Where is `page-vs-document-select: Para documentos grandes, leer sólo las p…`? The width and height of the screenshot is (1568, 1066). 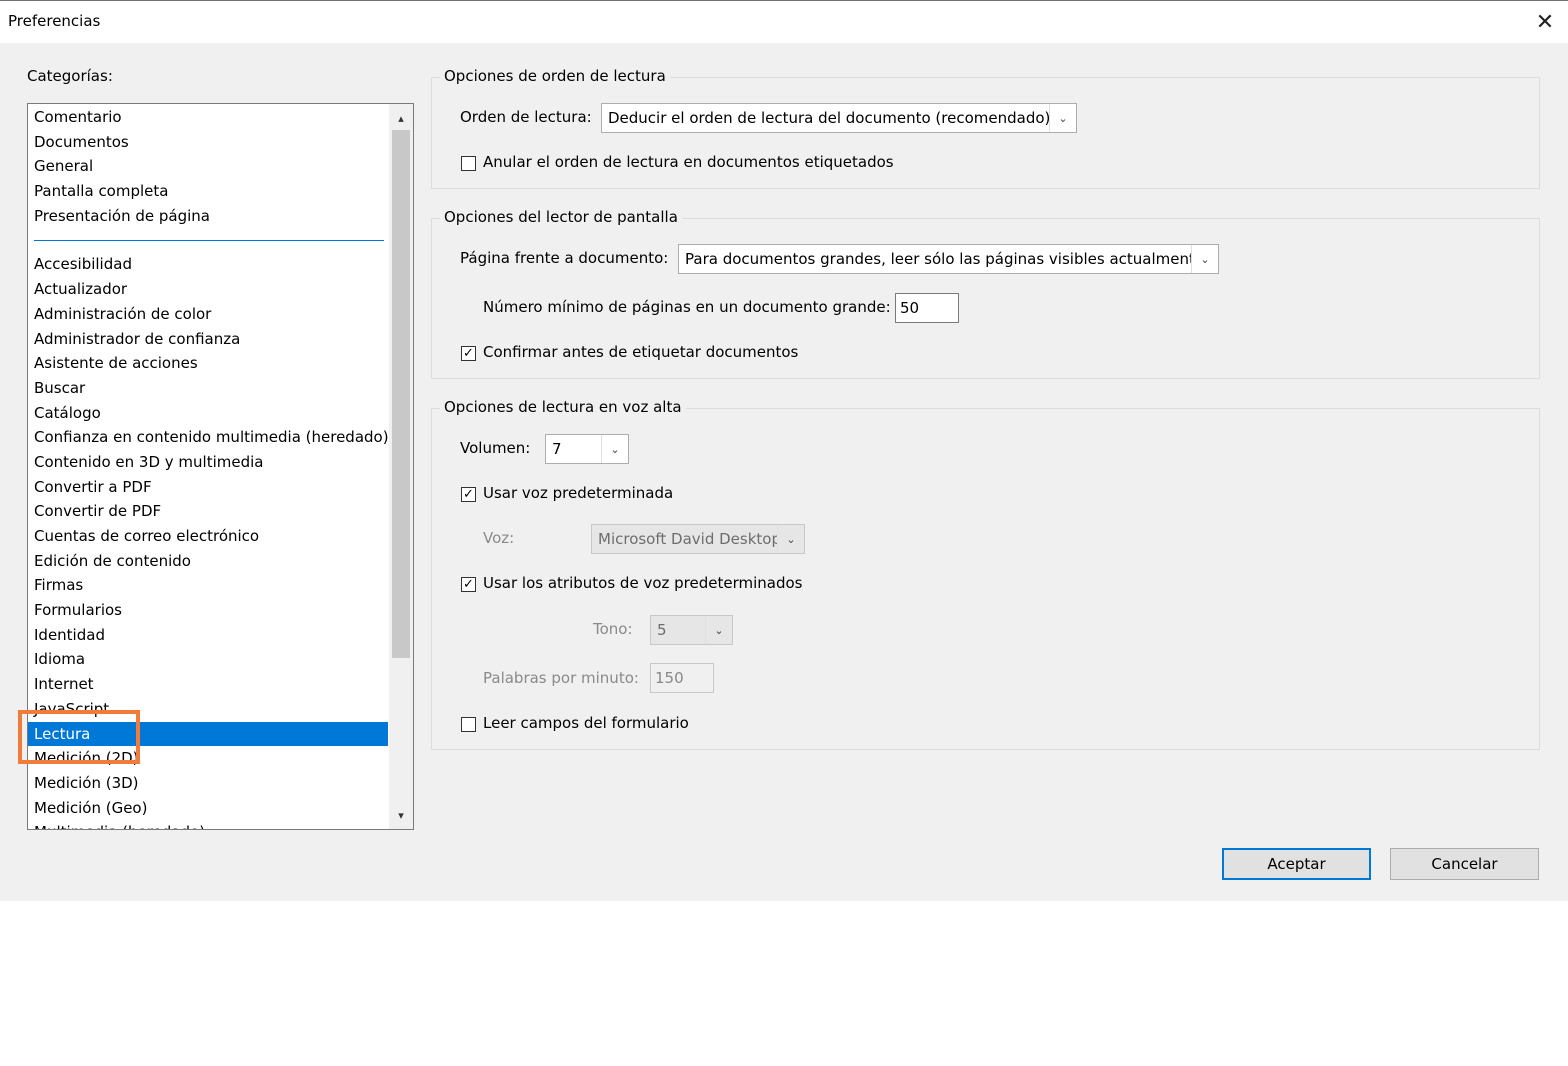
page-vs-document-select: Para documentos grandes, leer sólo las p… is located at coordinates (948, 259).